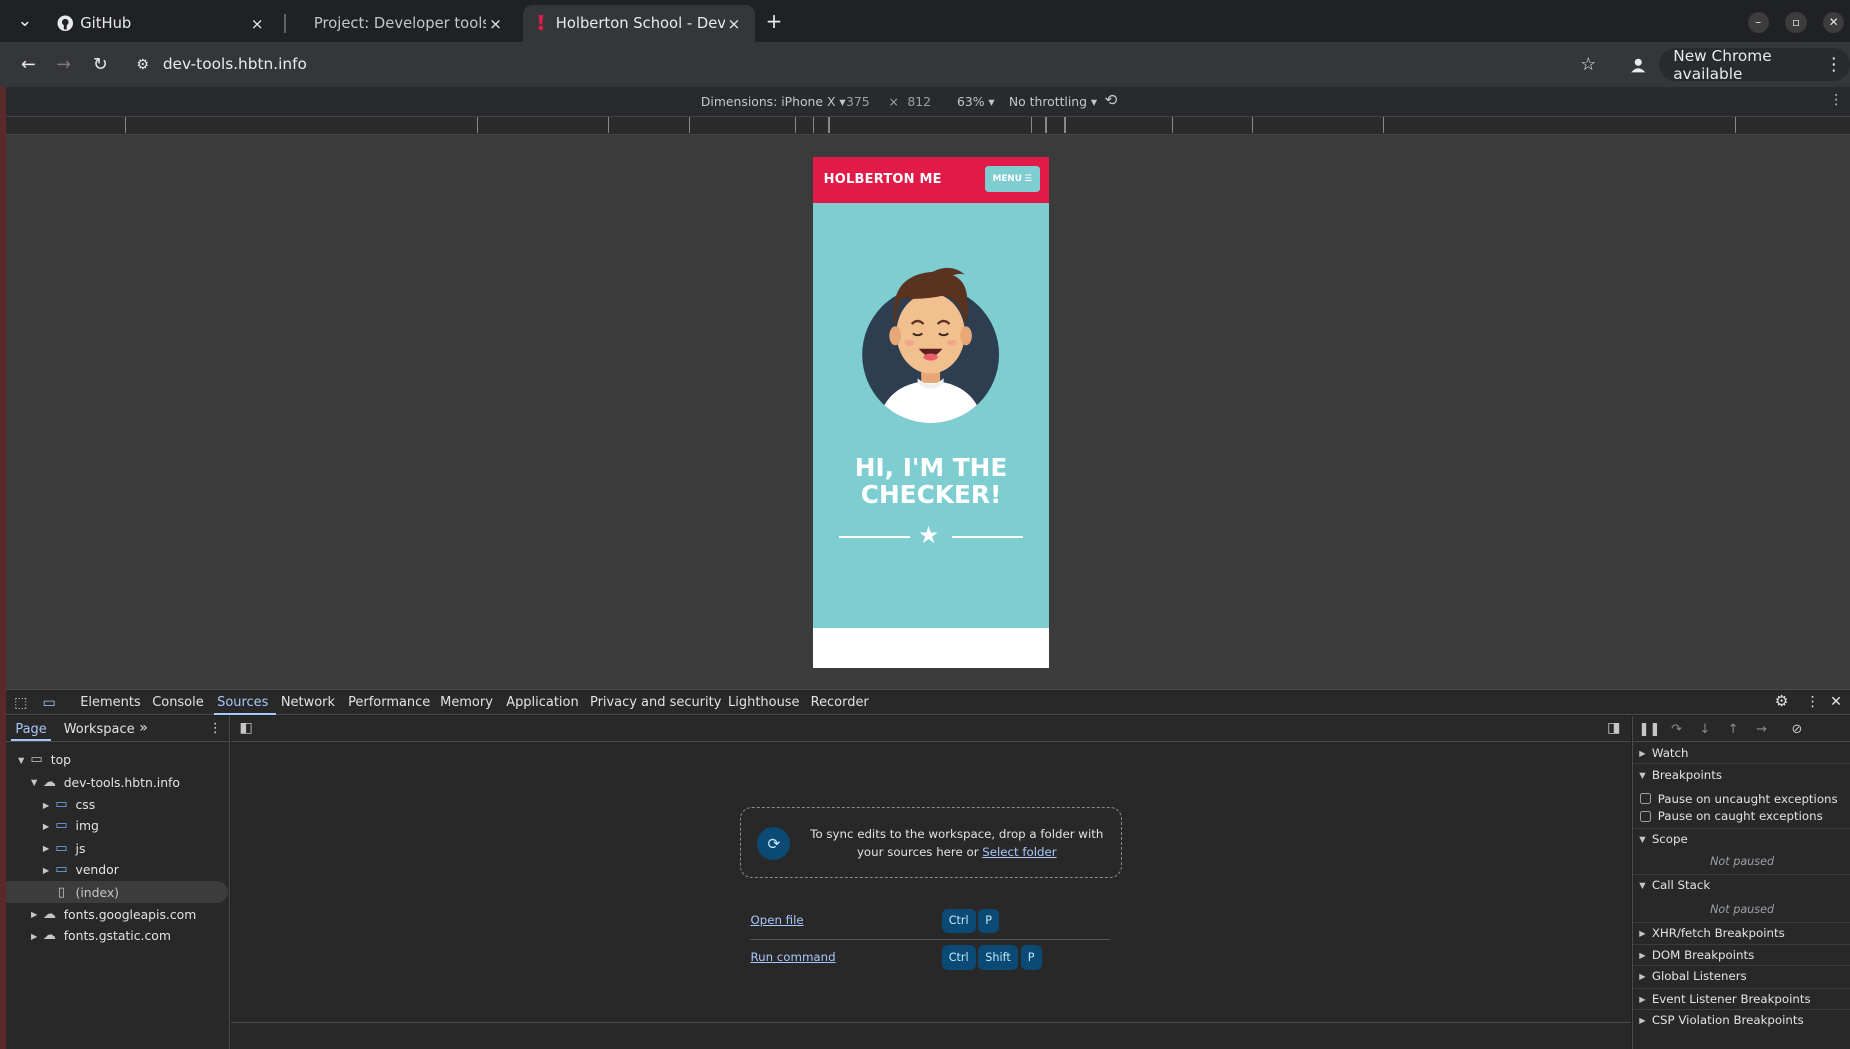  What do you see at coordinates (30, 729) in the screenshot?
I see `navigator-tab-page: Page` at bounding box center [30, 729].